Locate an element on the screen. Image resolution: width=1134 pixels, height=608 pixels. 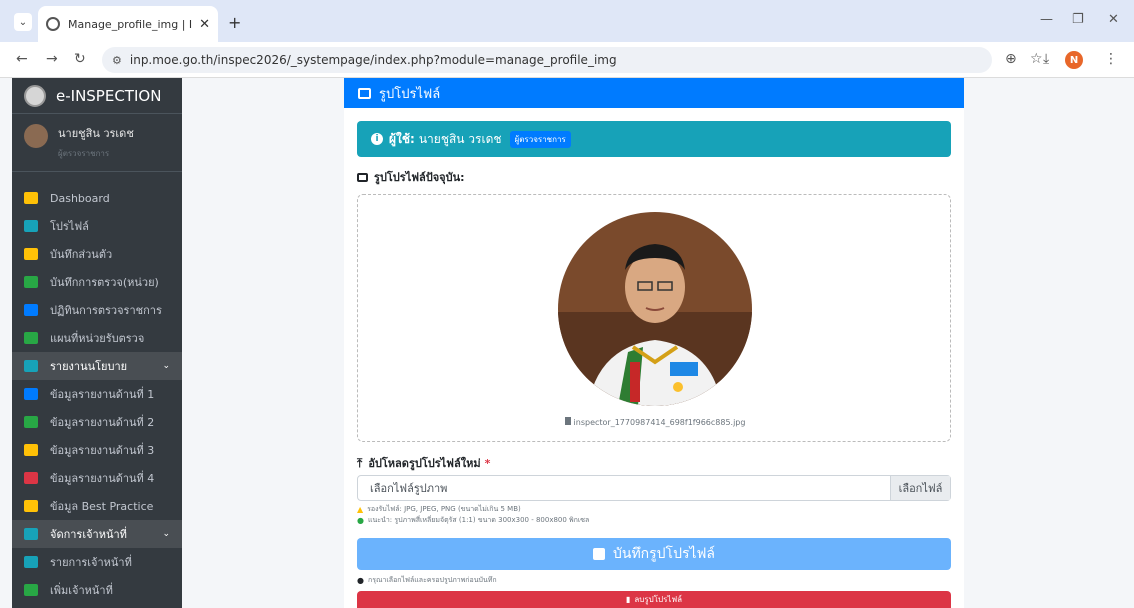
sidebar-item-label: เพิ่มเจ้าหน้าที่ is located at coordinates (81, 590).